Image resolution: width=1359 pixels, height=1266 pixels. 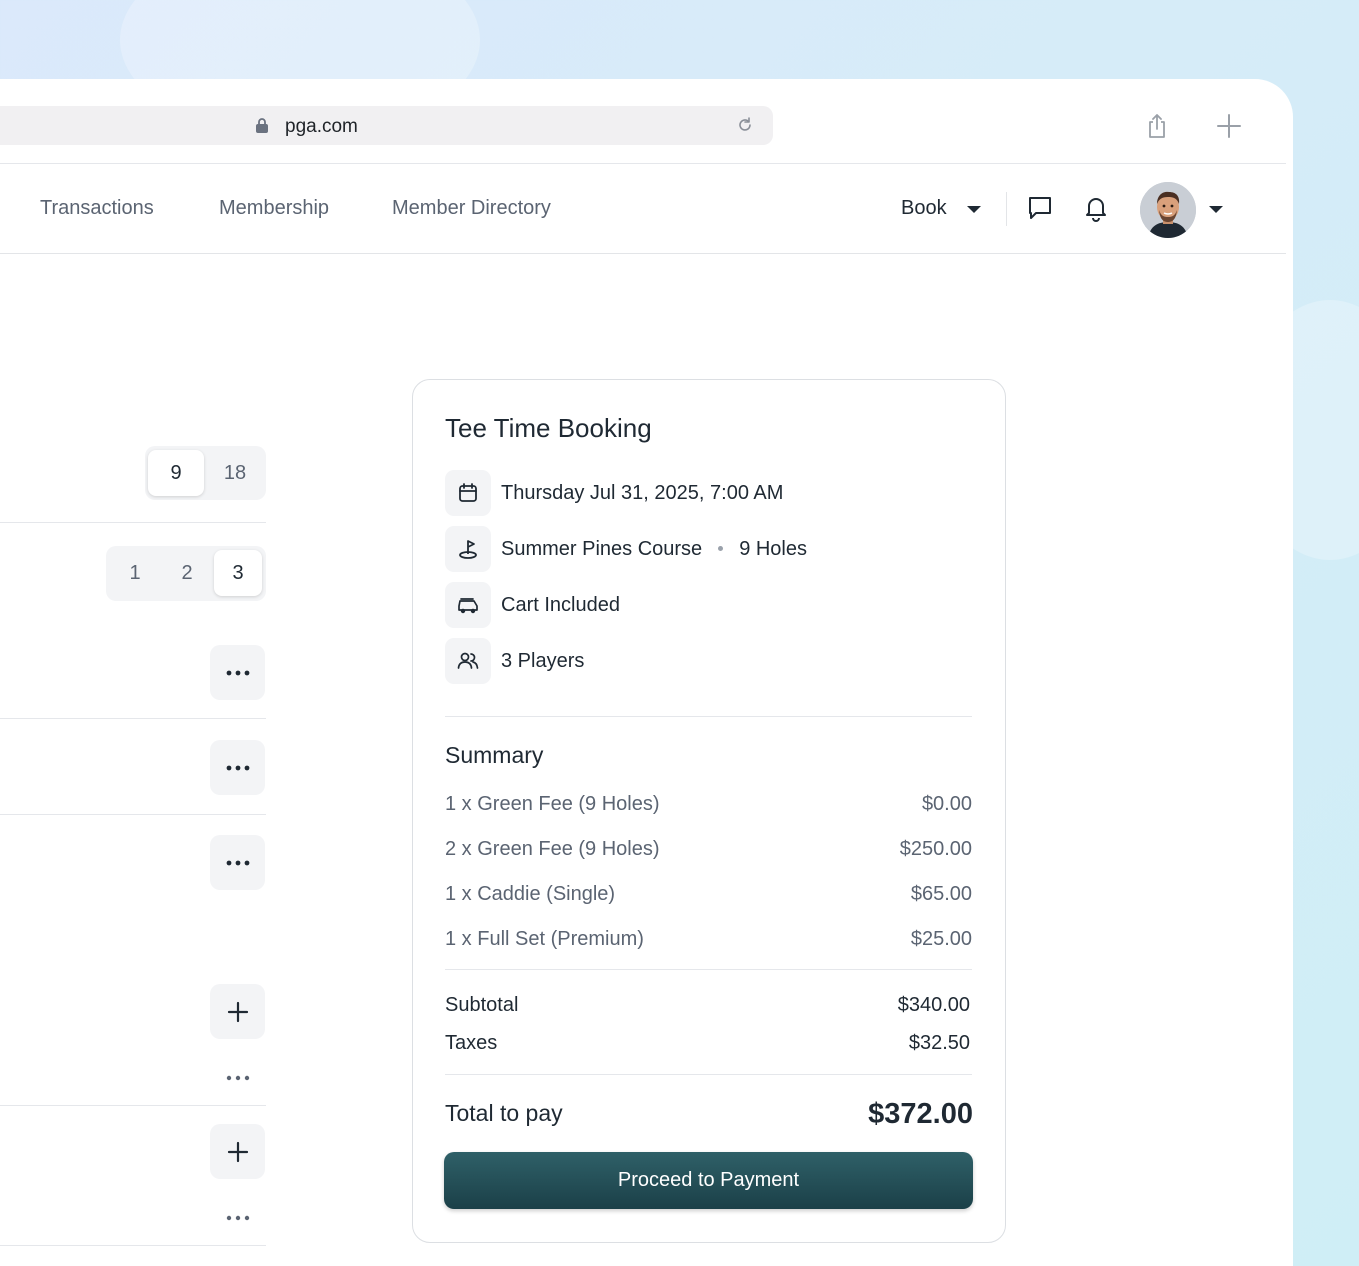 I want to click on booking-course: Summer Pines Course 9 Holes, so click(x=715, y=549).